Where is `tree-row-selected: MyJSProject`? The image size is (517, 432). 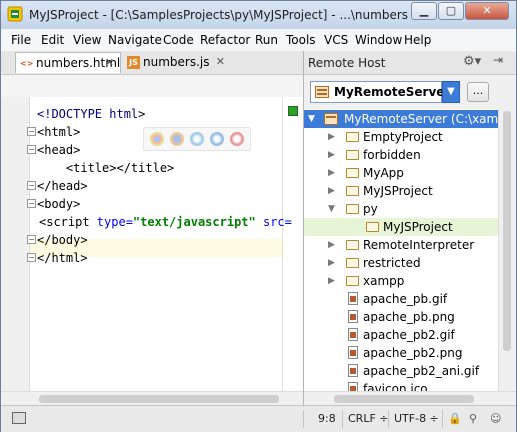
tree-row-selected: MyJSProject is located at coordinates (401, 227).